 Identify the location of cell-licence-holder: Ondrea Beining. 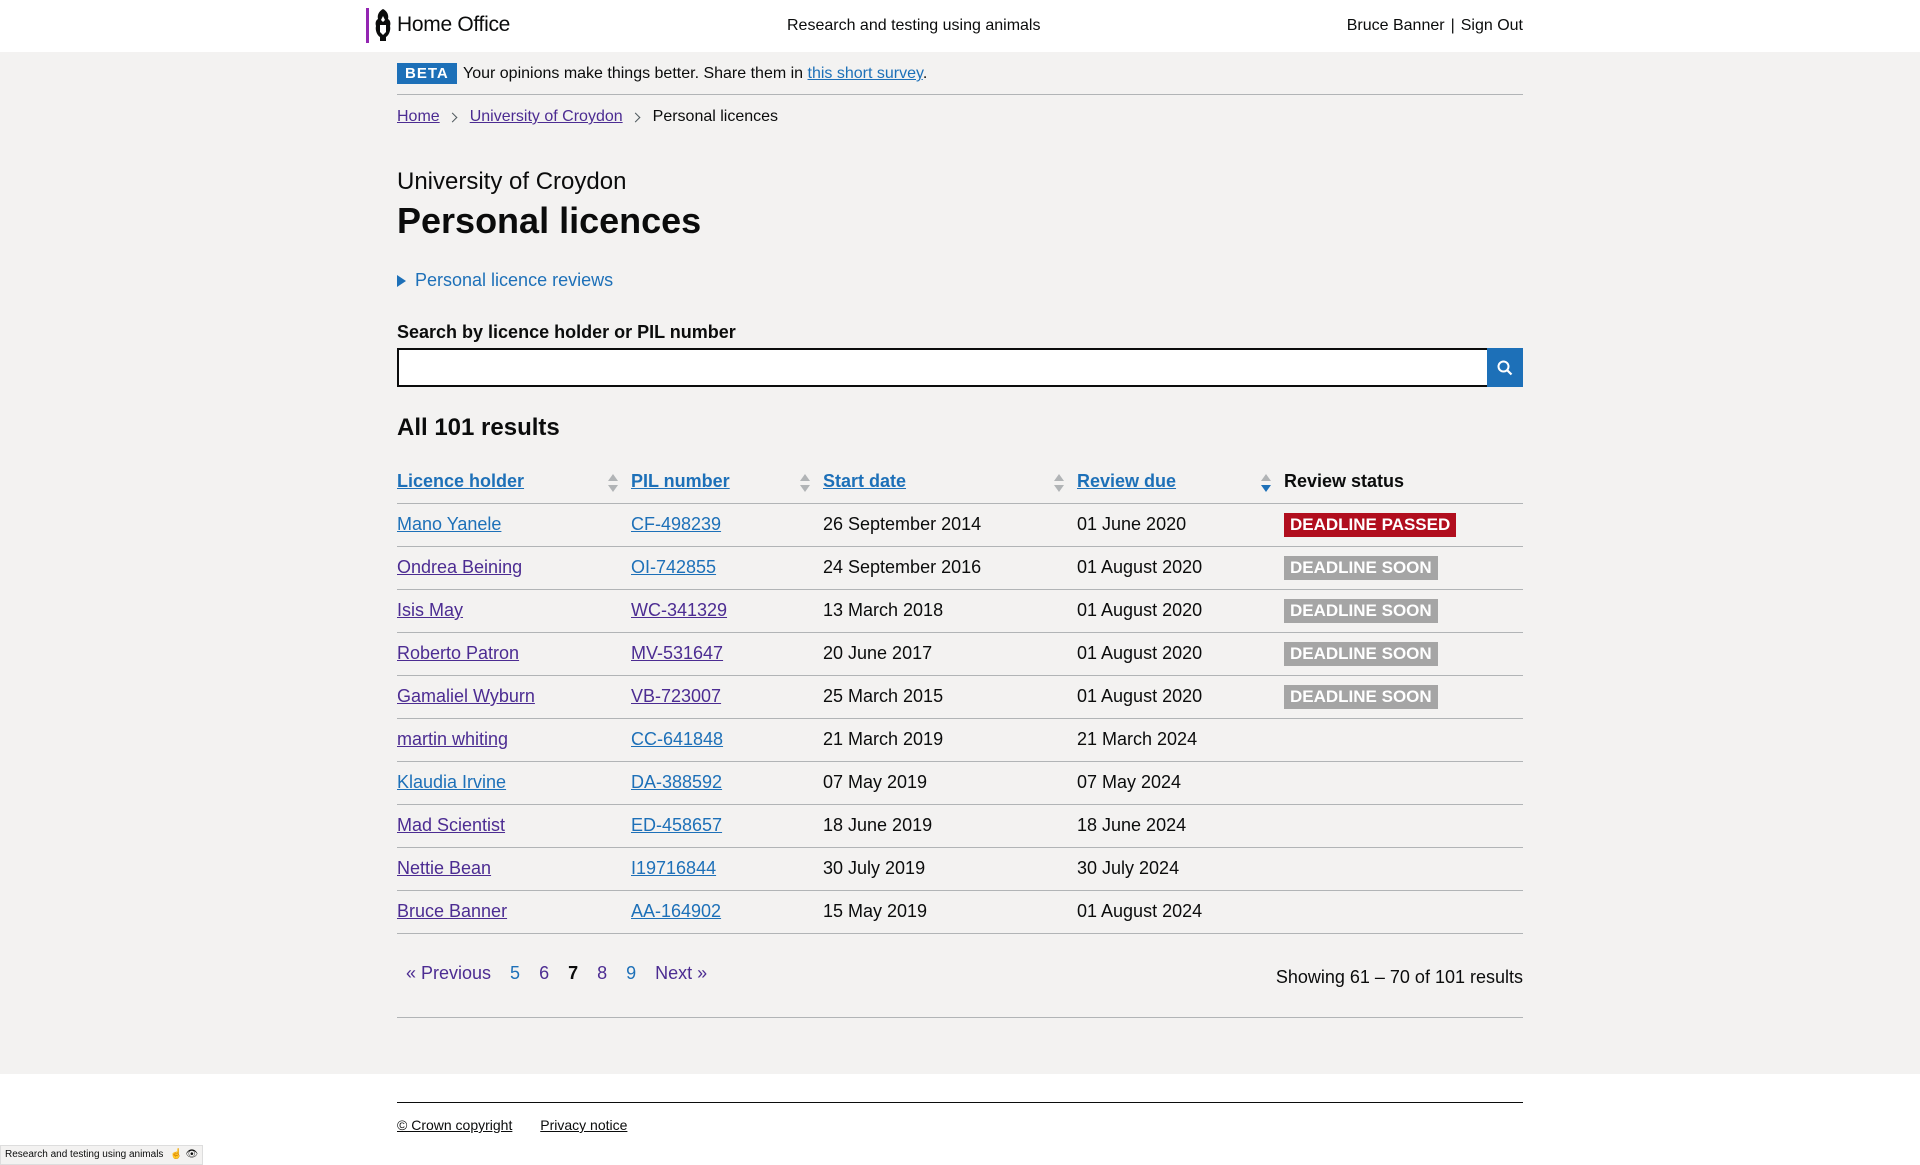
(514, 568).